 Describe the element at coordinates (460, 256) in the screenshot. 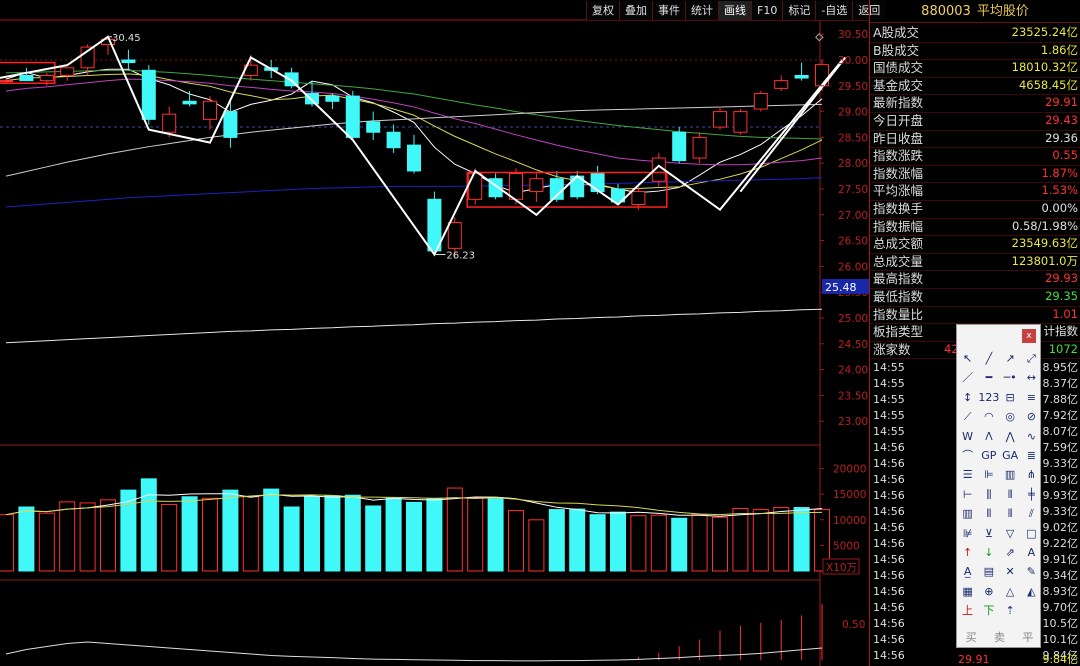

I see `low-annotation: 26.23` at that location.